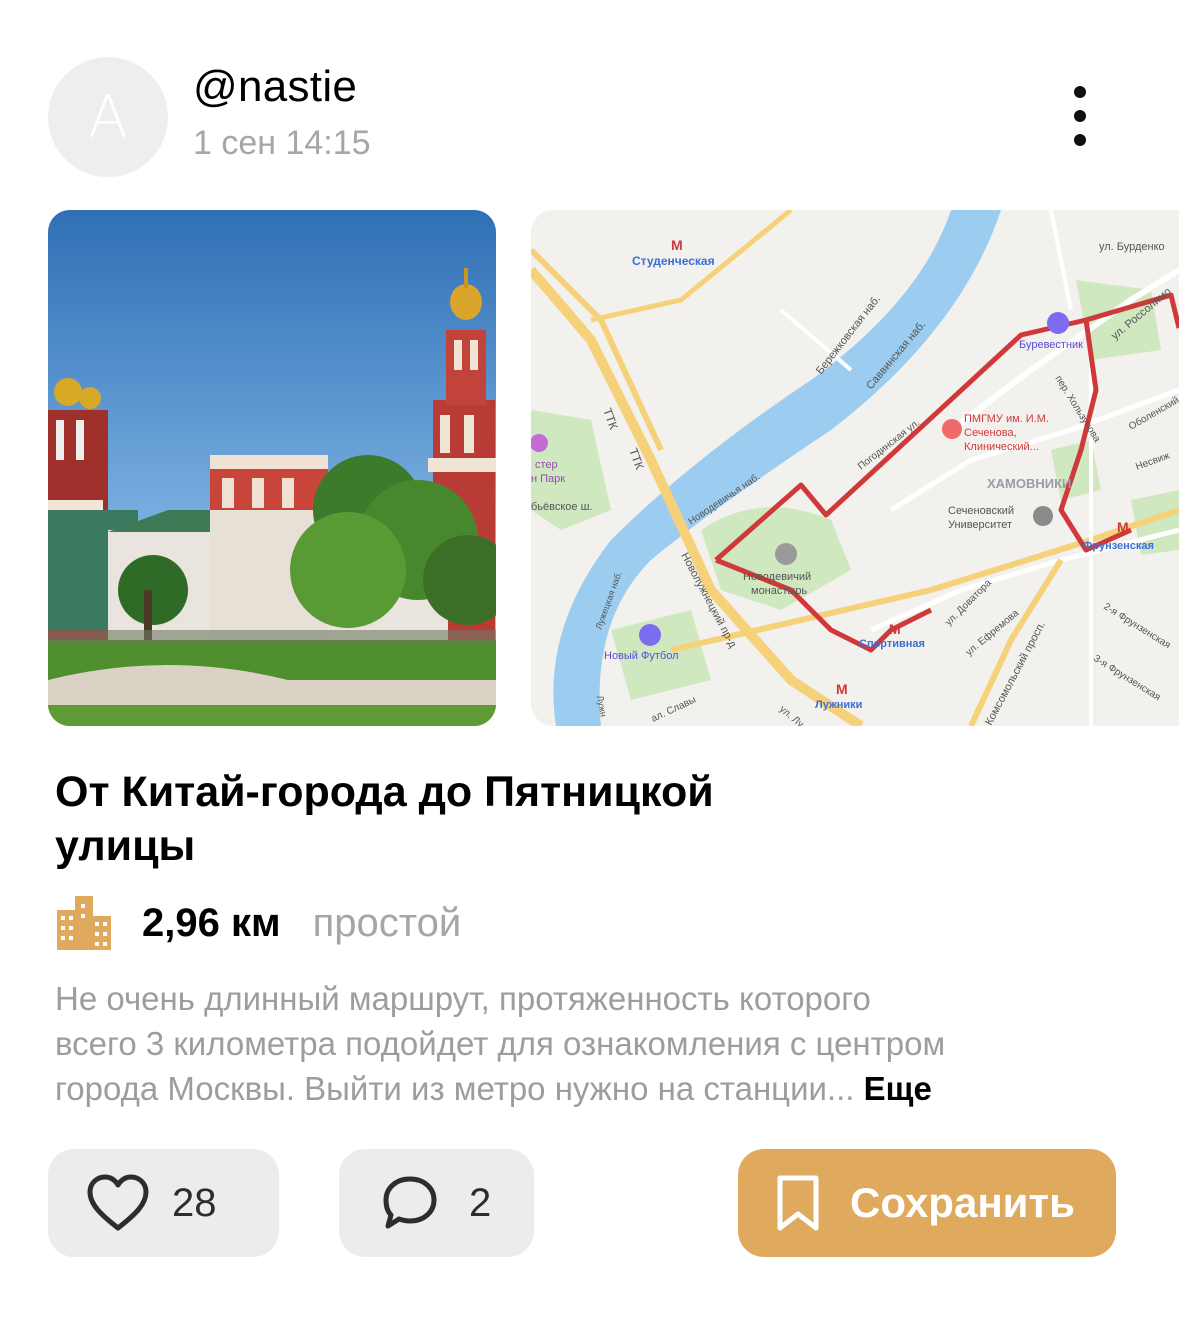  Describe the element at coordinates (194, 1202) in the screenshot. I see `like-count: 28` at that location.